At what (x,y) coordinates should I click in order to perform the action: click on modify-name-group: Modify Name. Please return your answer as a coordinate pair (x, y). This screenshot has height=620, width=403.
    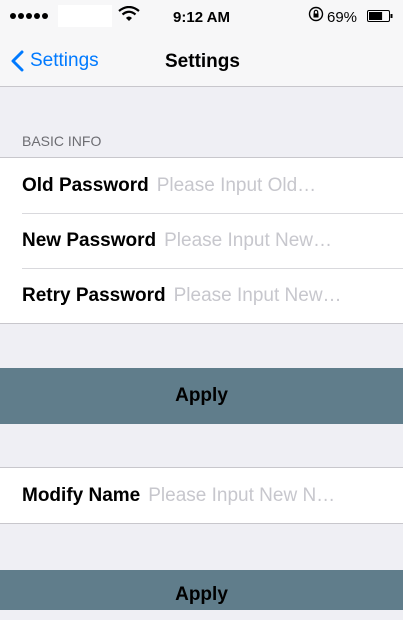
    Looking at the image, I should click on (201, 495).